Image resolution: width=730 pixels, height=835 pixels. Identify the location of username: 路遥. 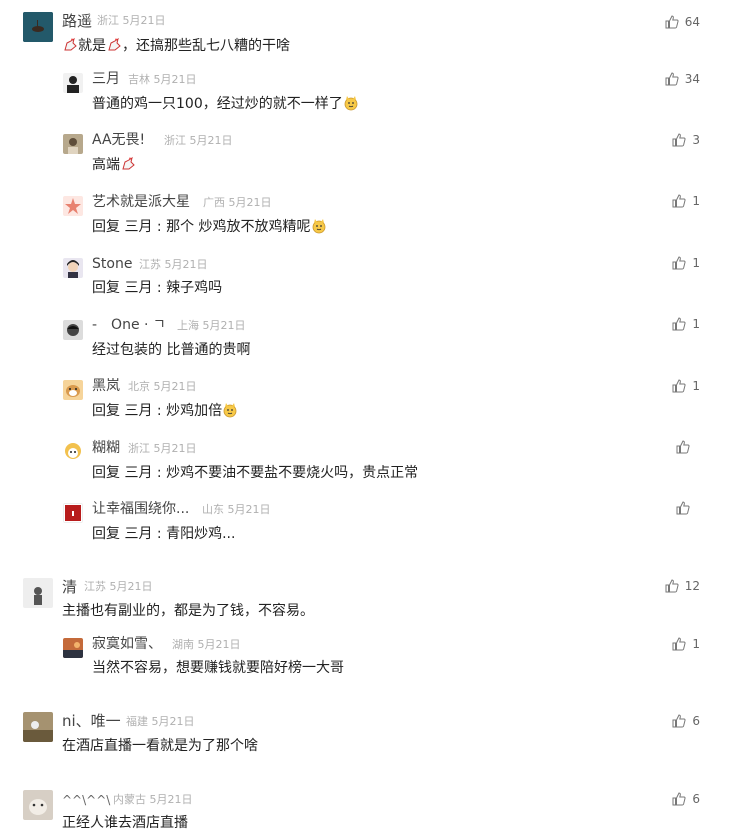
(77, 21).